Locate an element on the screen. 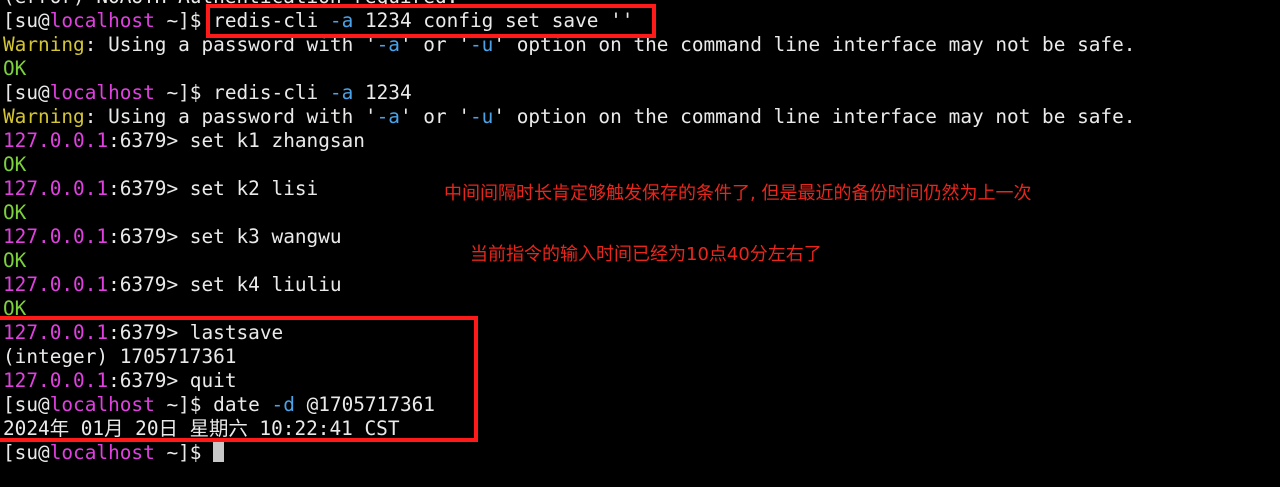 The width and height of the screenshot is (1280, 487). terminal-text-segment: ~]$ date is located at coordinates (213, 404).